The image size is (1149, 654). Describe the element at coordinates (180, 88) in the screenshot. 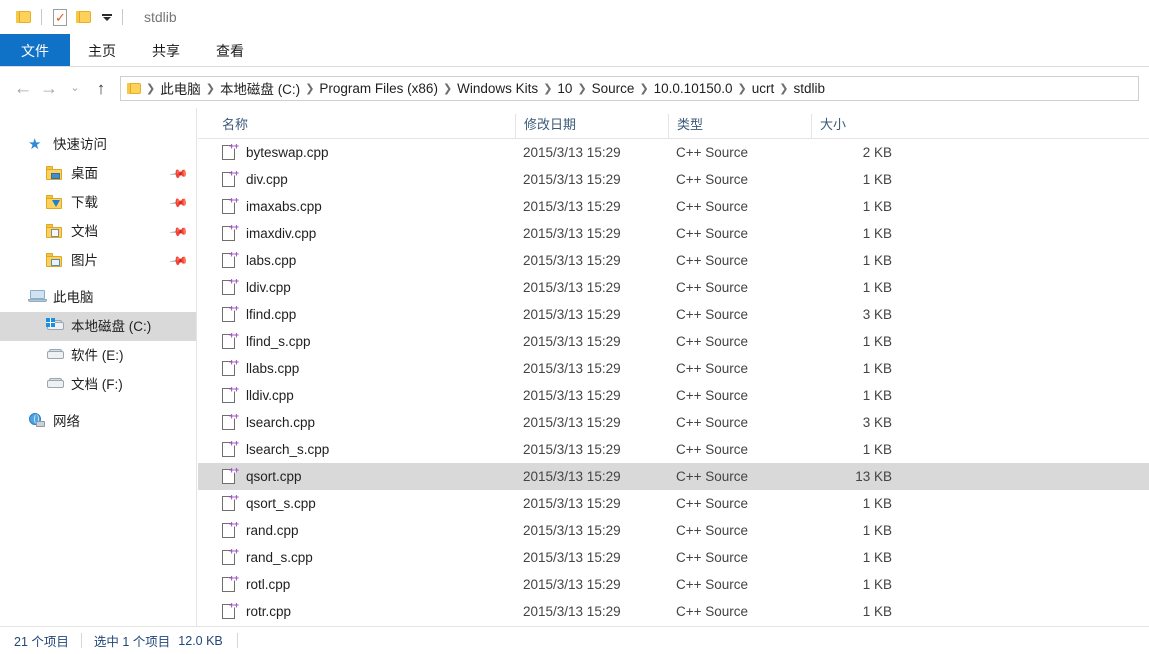

I see `breadcrumb-item-this-pc: 此电脑` at that location.